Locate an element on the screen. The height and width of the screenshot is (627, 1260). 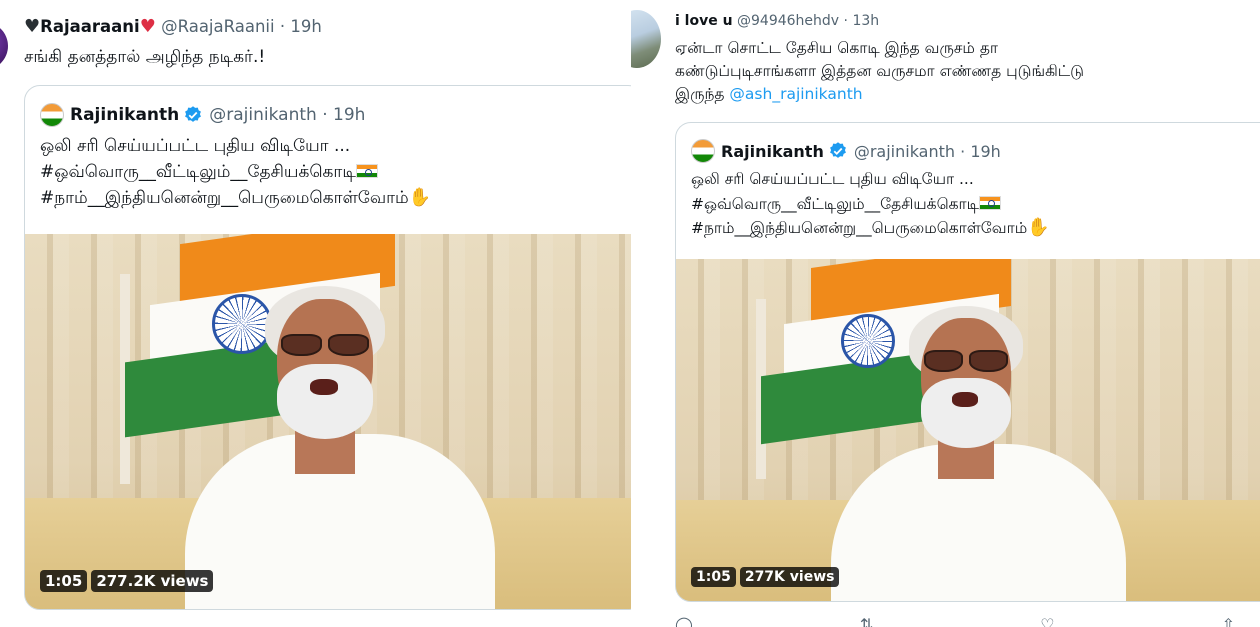
video-badge: 1:05 277K views is located at coordinates (765, 577).